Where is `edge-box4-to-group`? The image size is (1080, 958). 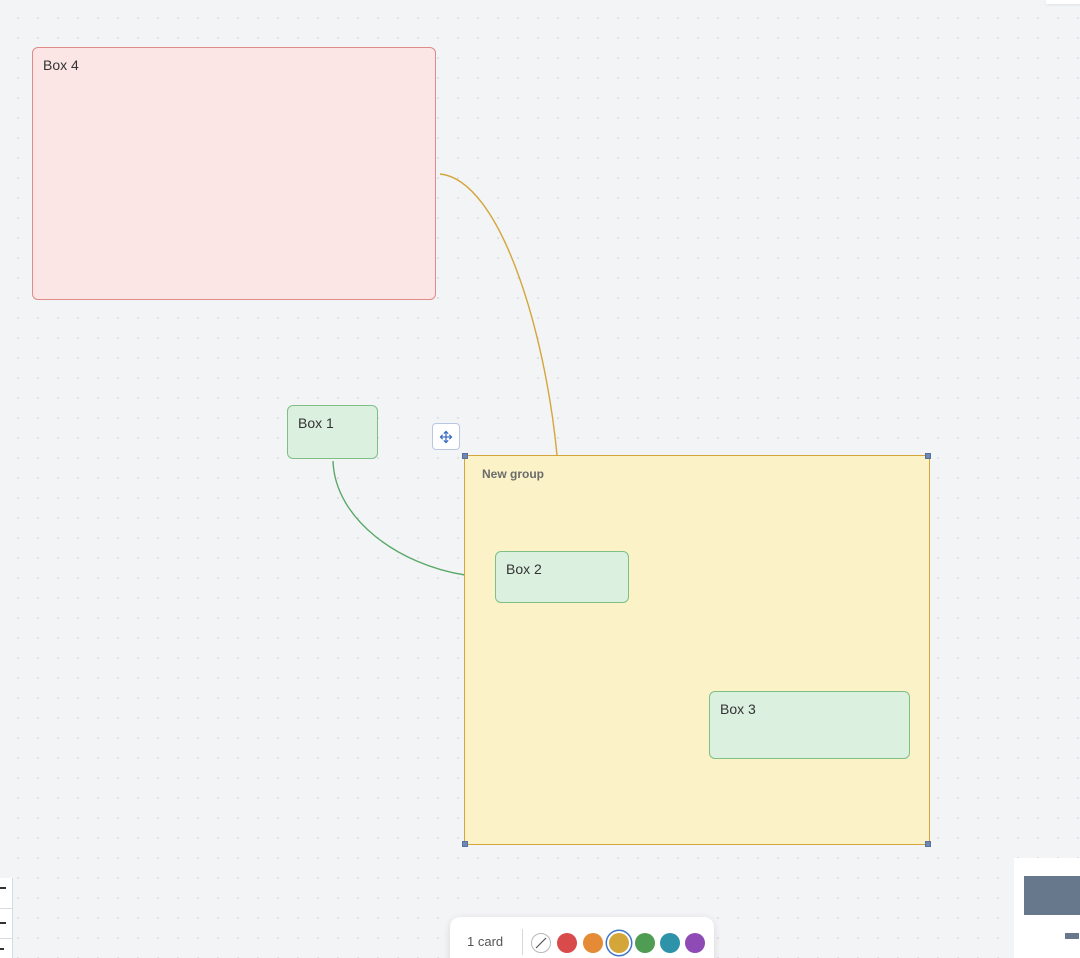 edge-box4-to-group is located at coordinates (498, 314).